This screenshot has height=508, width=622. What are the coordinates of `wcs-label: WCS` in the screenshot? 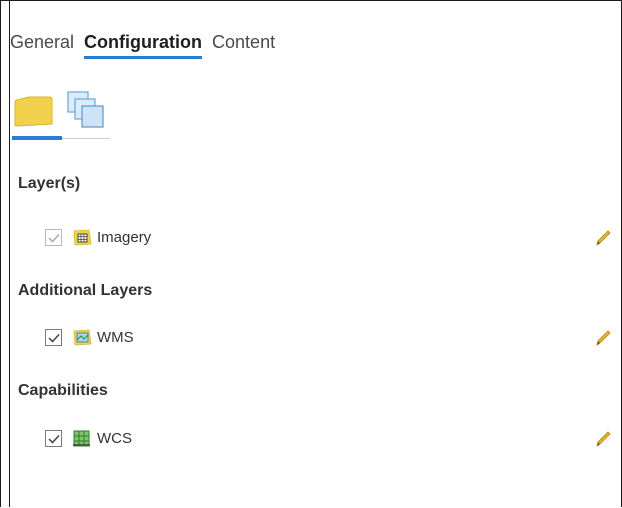 It's located at (114, 438).